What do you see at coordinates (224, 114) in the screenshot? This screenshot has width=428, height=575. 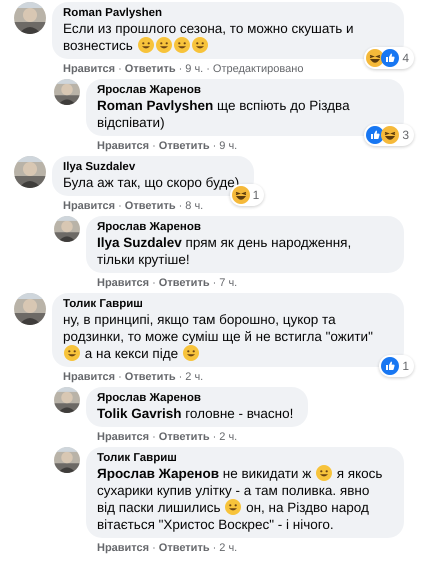 I see `comment-text: Roman Pavlyshen ще вспіють до Різдва відспівати)` at bounding box center [224, 114].